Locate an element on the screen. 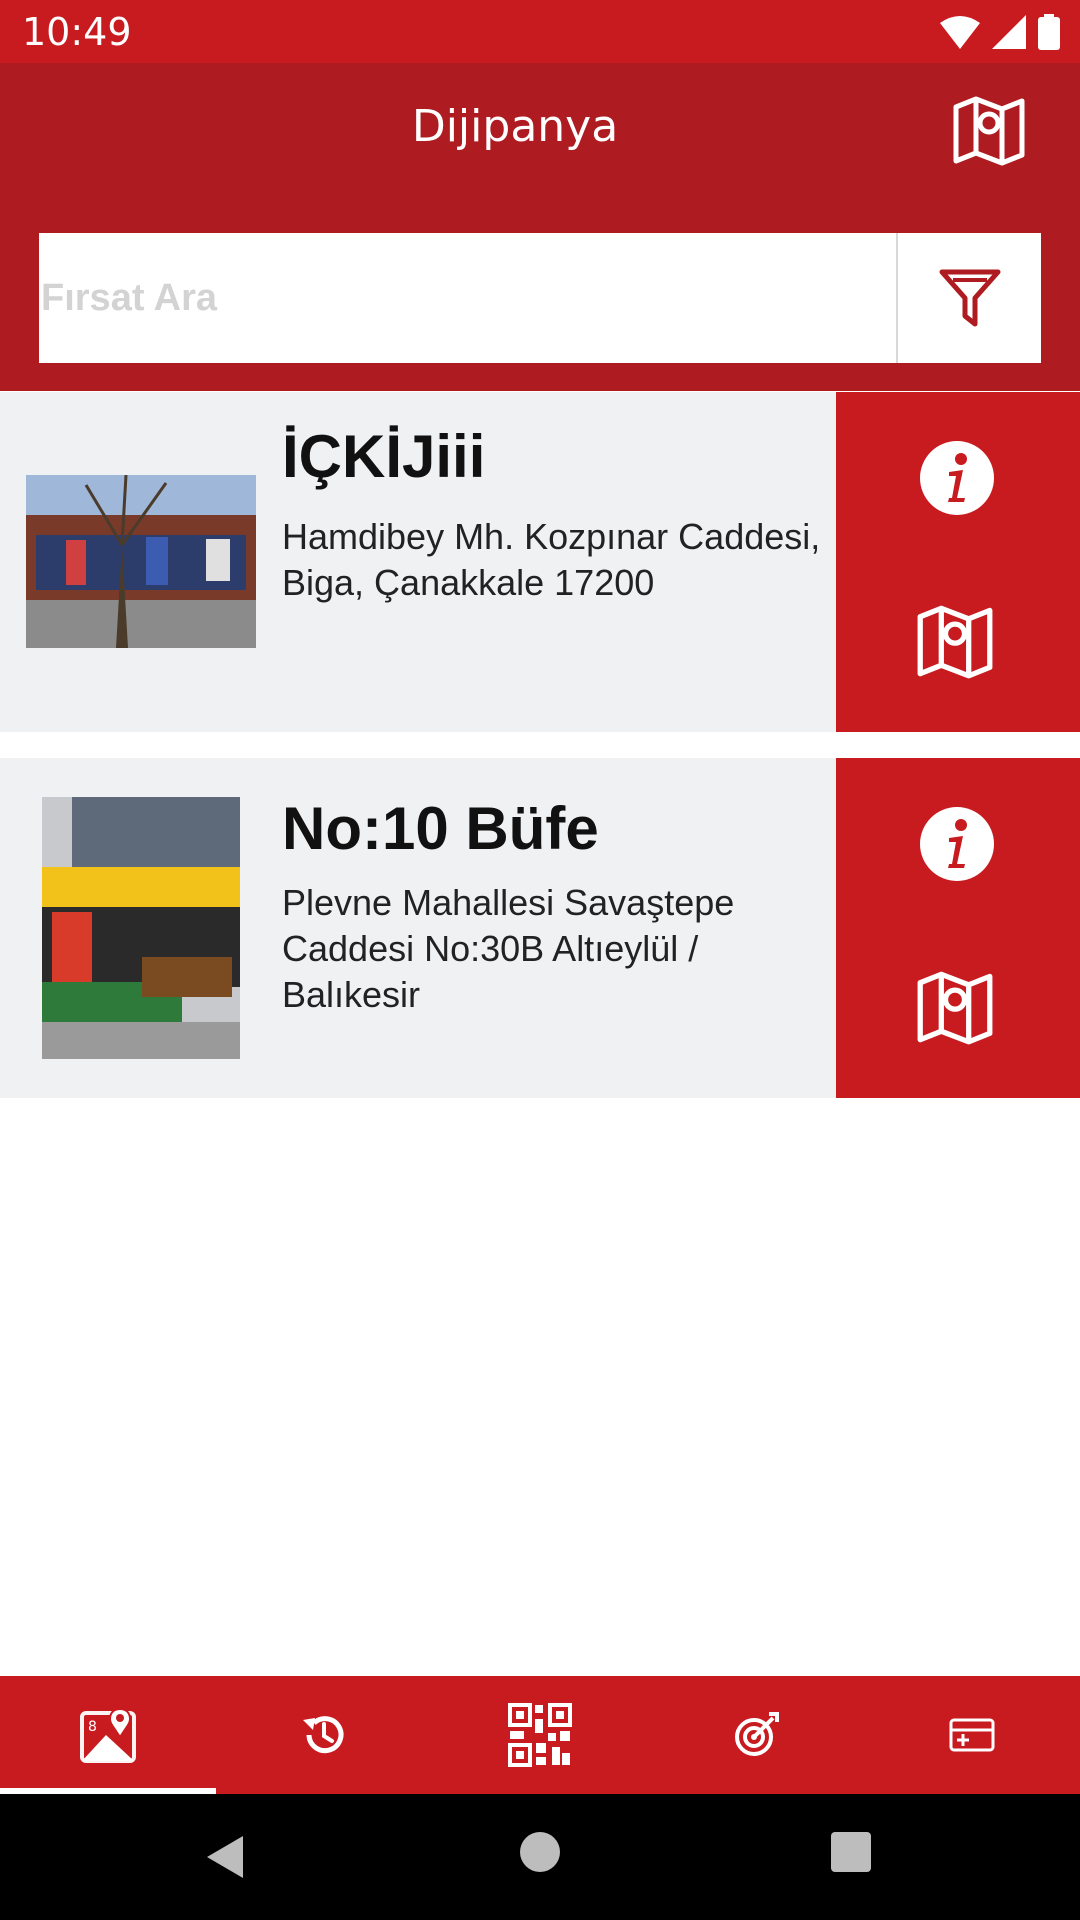 This screenshot has height=1920, width=1080. search-input is located at coordinates (467, 298).